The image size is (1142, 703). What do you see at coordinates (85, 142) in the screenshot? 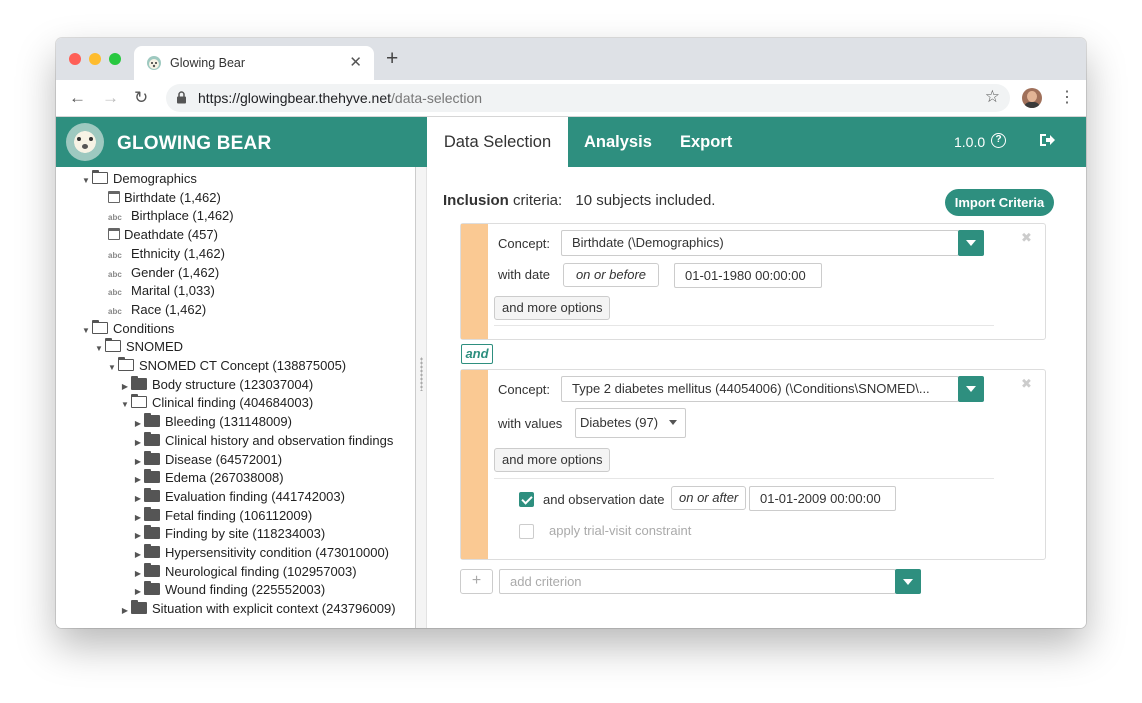
I see `bear-logo-icon` at bounding box center [85, 142].